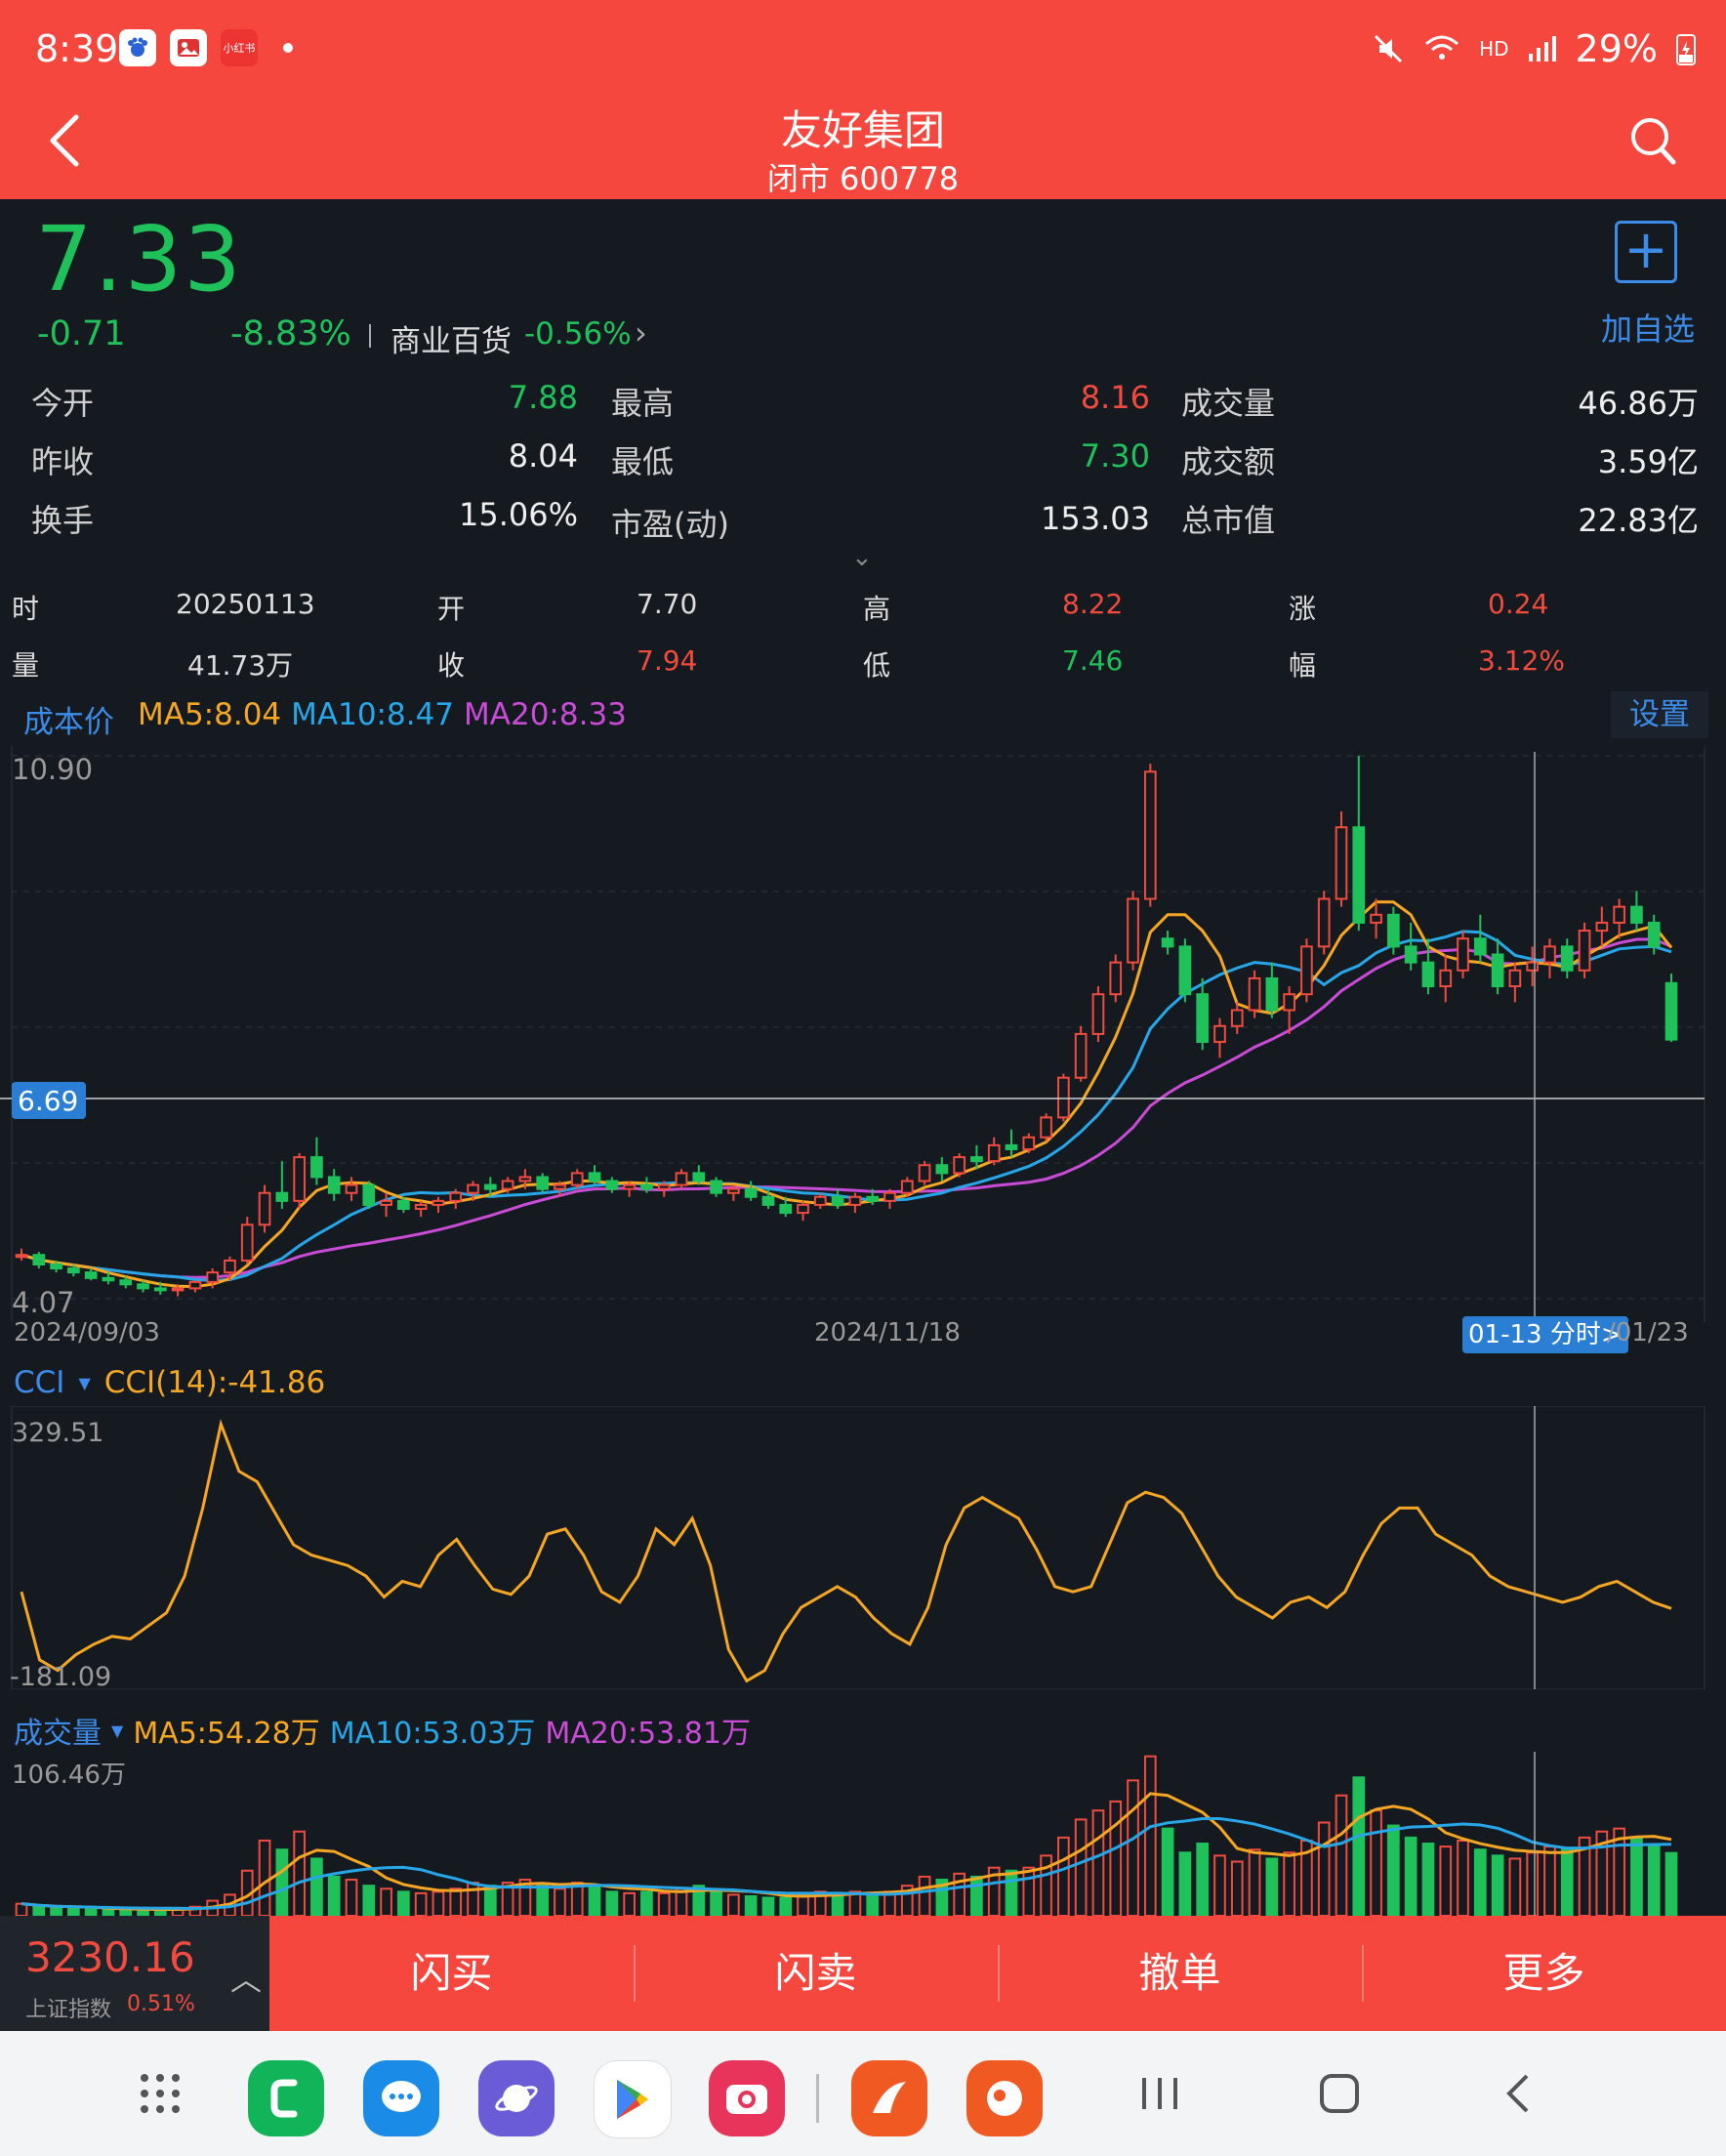 The height and width of the screenshot is (2156, 1726). I want to click on divider, so click(370, 336).